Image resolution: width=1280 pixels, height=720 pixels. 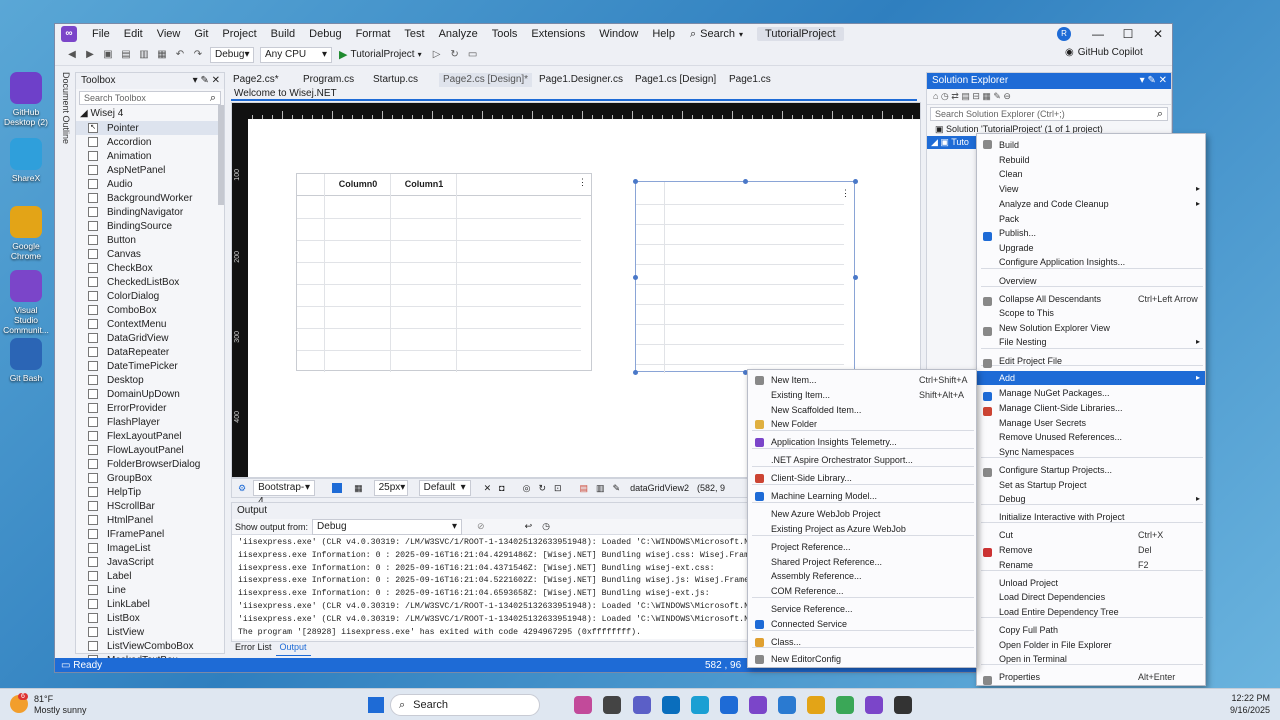 I want to click on toolbox-item: DataGridView, so click(x=150, y=338).